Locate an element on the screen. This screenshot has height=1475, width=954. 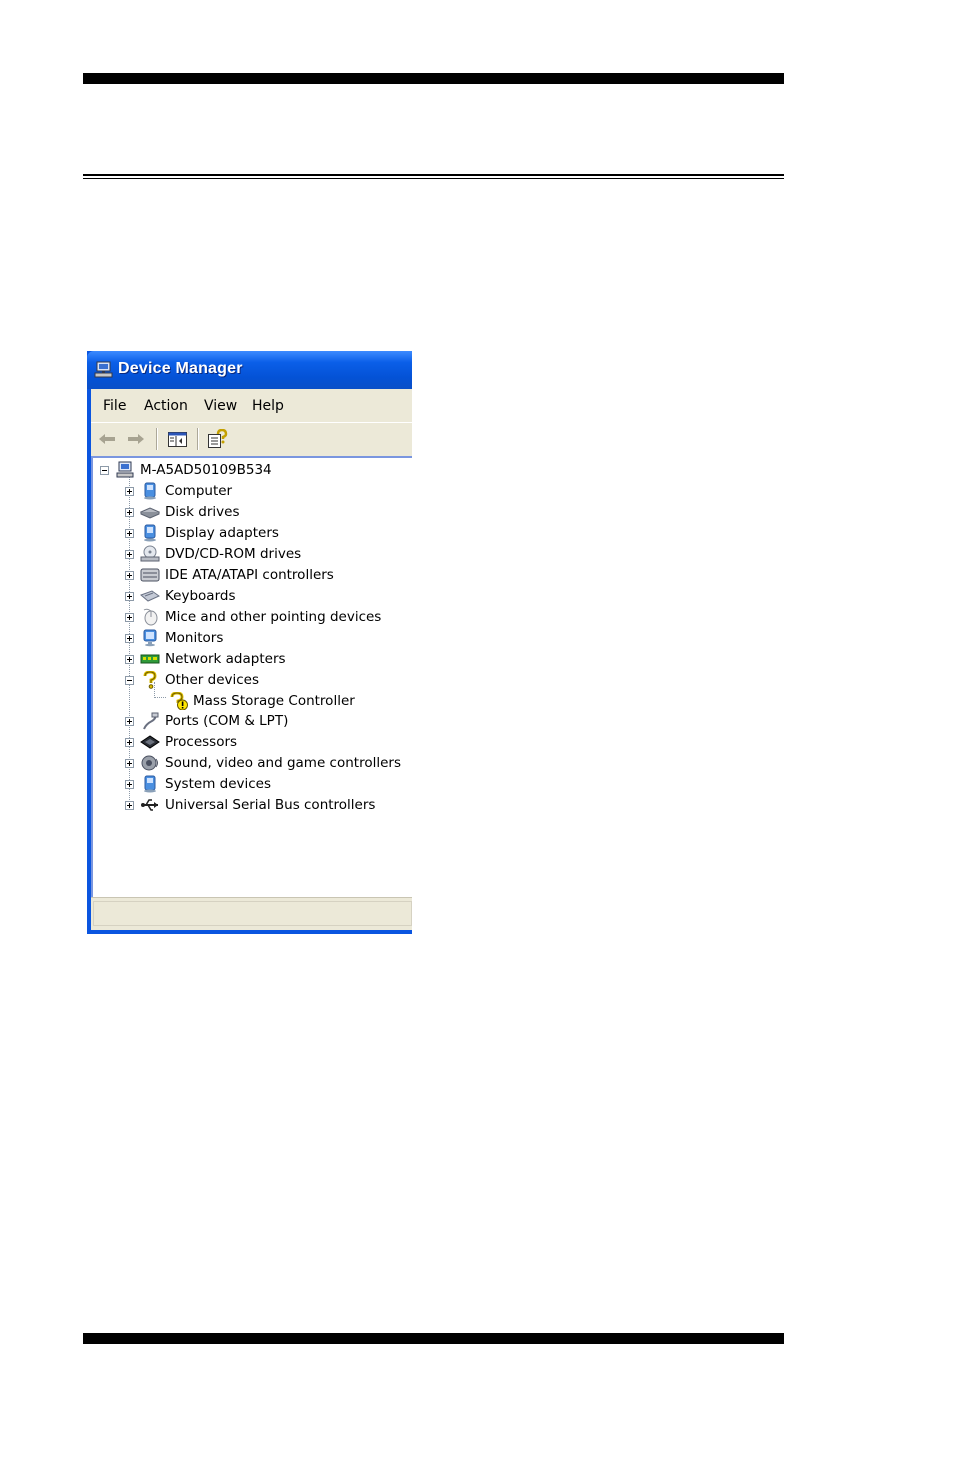
help-properties-icon is located at coordinates (217, 438).